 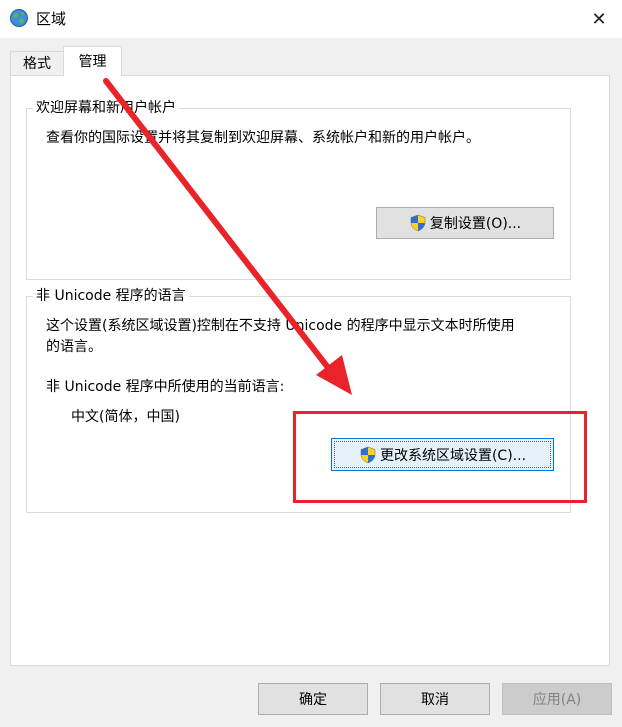 I want to click on non-unicode-group-legend: 非 Unicode 程序的语言, so click(x=111, y=296).